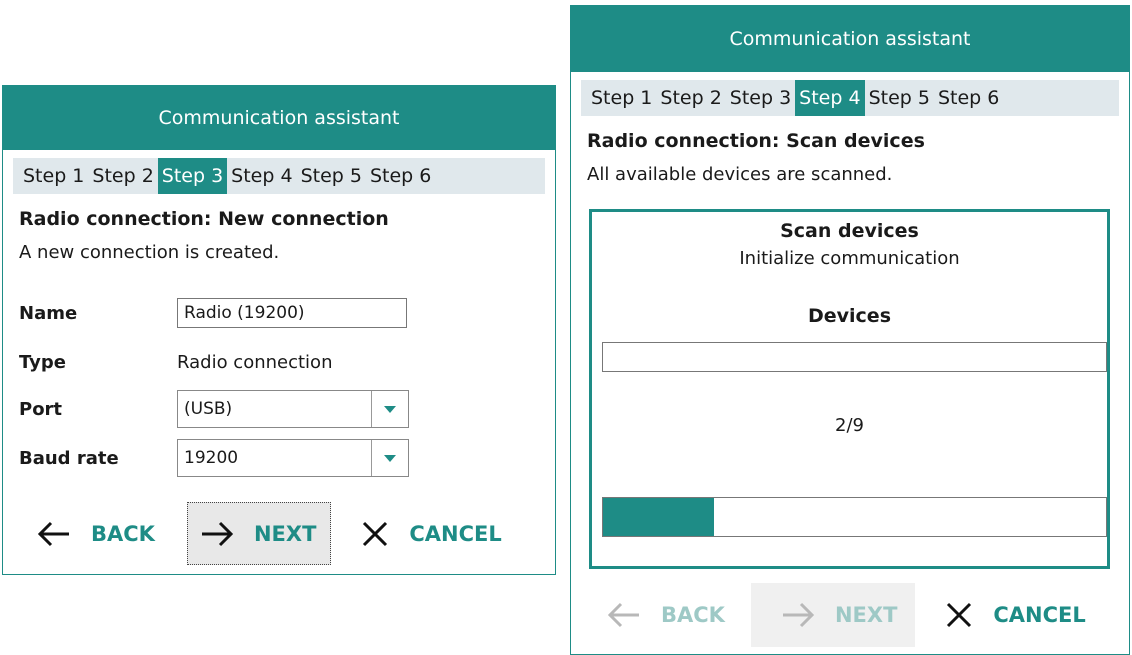  I want to click on page-description: A new connection is created., so click(149, 252).